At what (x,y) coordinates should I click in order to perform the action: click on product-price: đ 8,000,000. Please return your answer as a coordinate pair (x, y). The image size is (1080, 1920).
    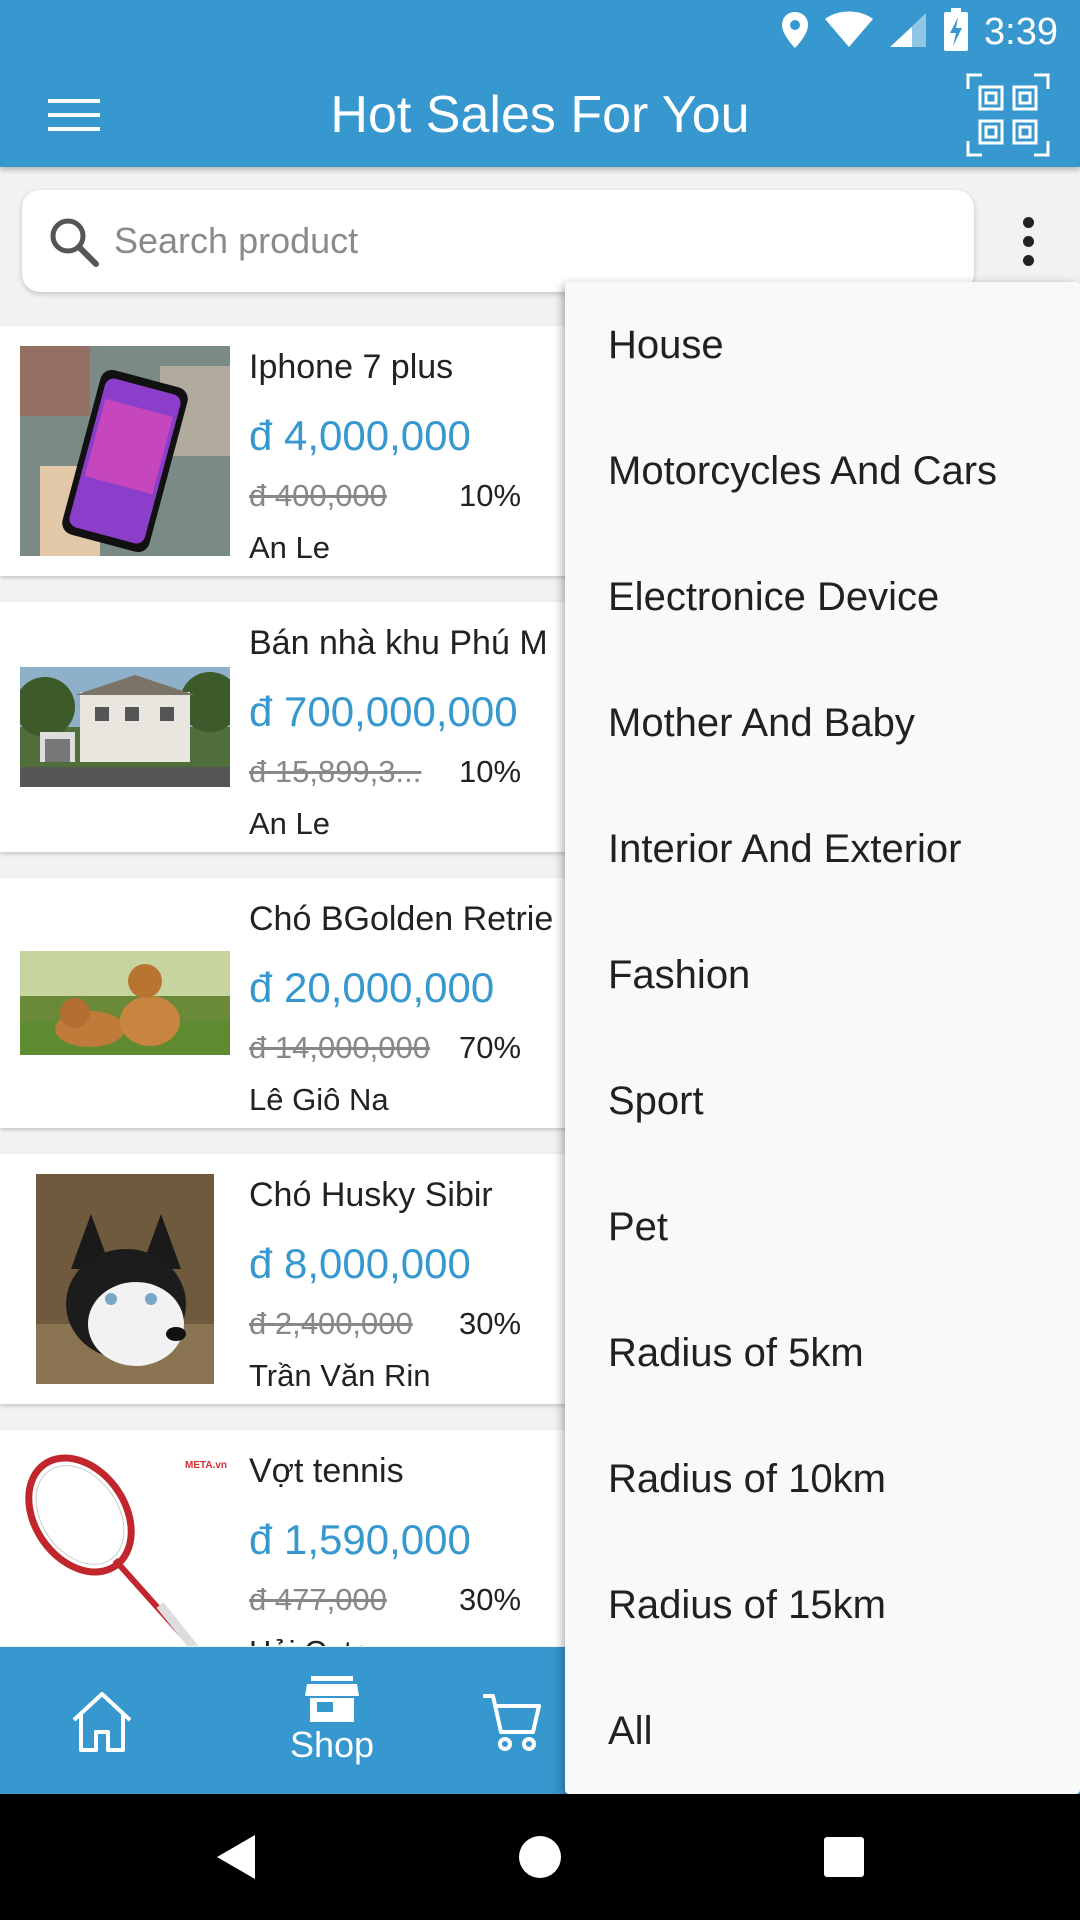
    Looking at the image, I should click on (360, 1263).